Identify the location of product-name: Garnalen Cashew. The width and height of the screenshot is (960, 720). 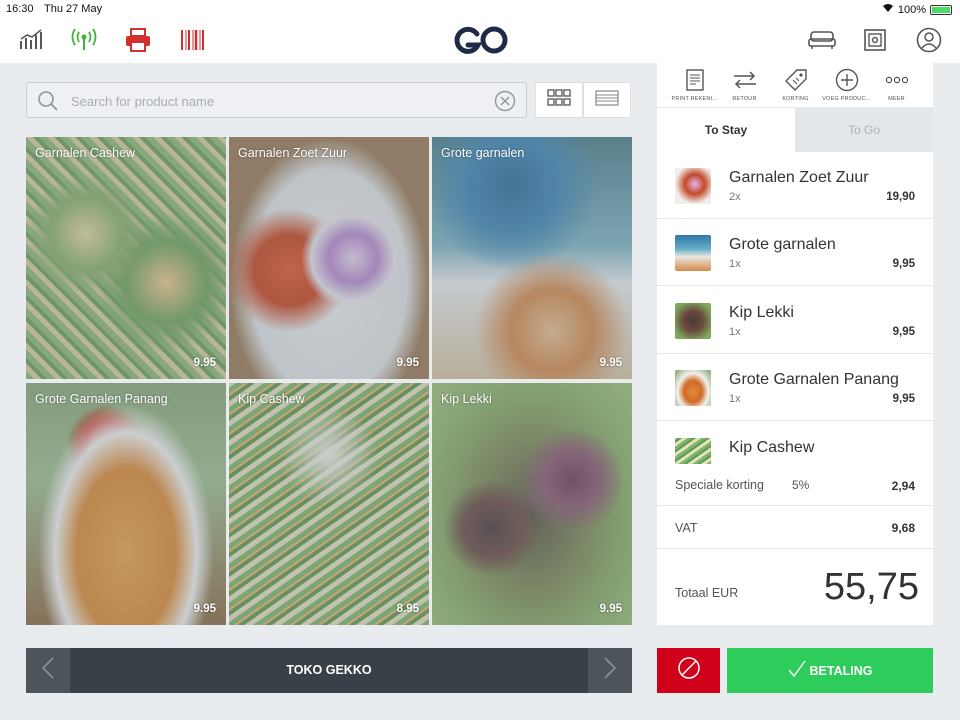
(85, 153).